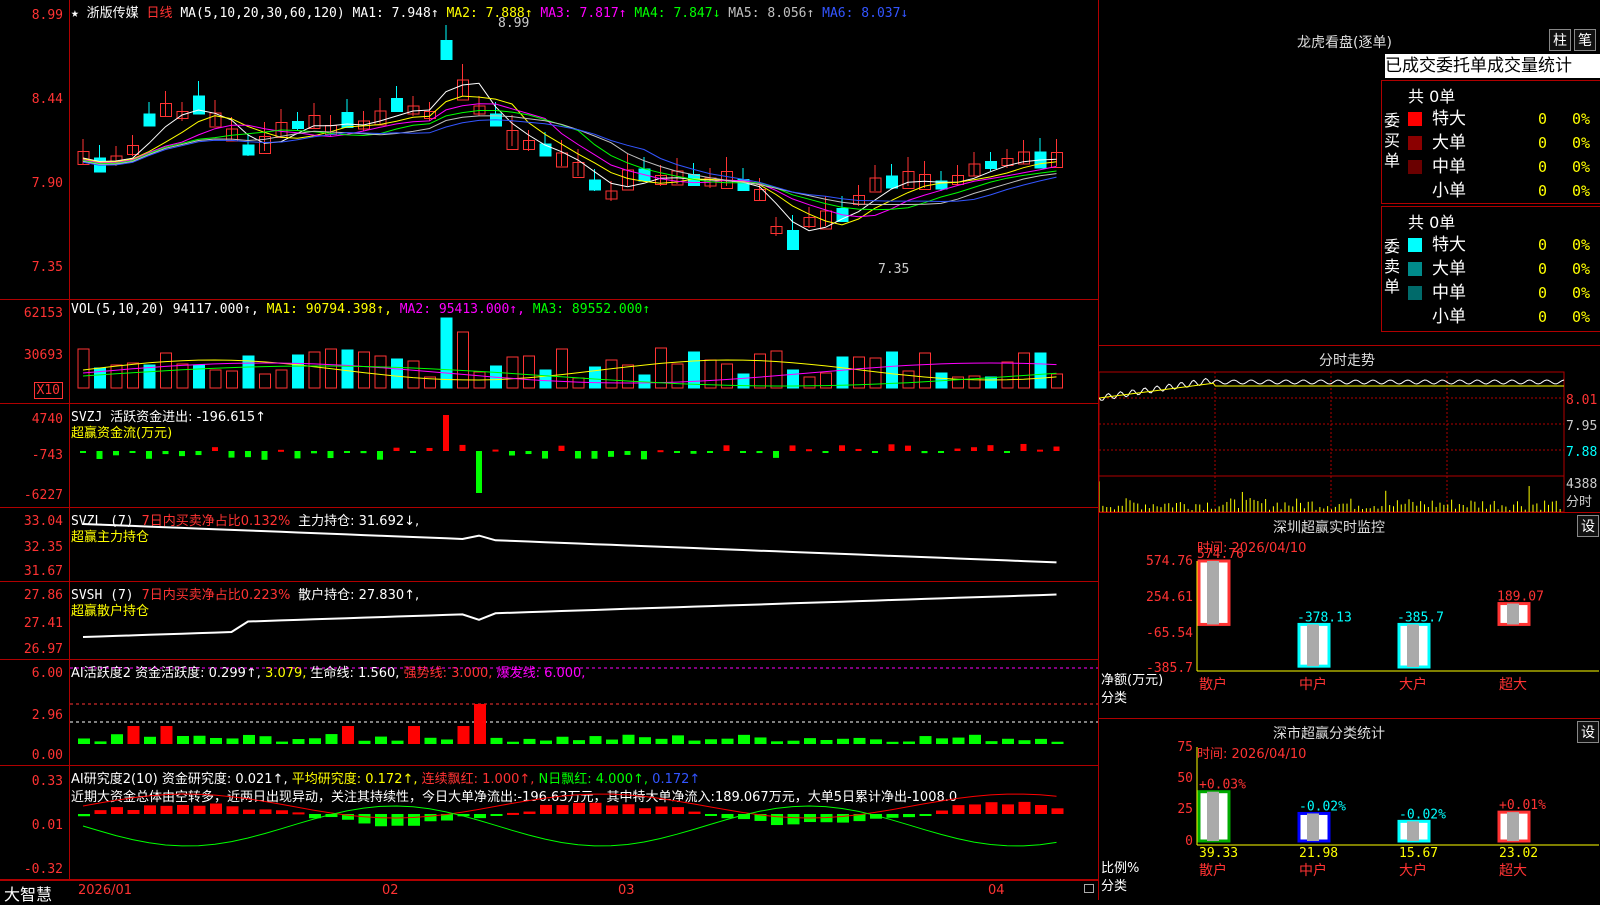 This screenshot has height=905, width=1600. Describe the element at coordinates (1543, 293) in the screenshot. I see `order-count: 0` at that location.